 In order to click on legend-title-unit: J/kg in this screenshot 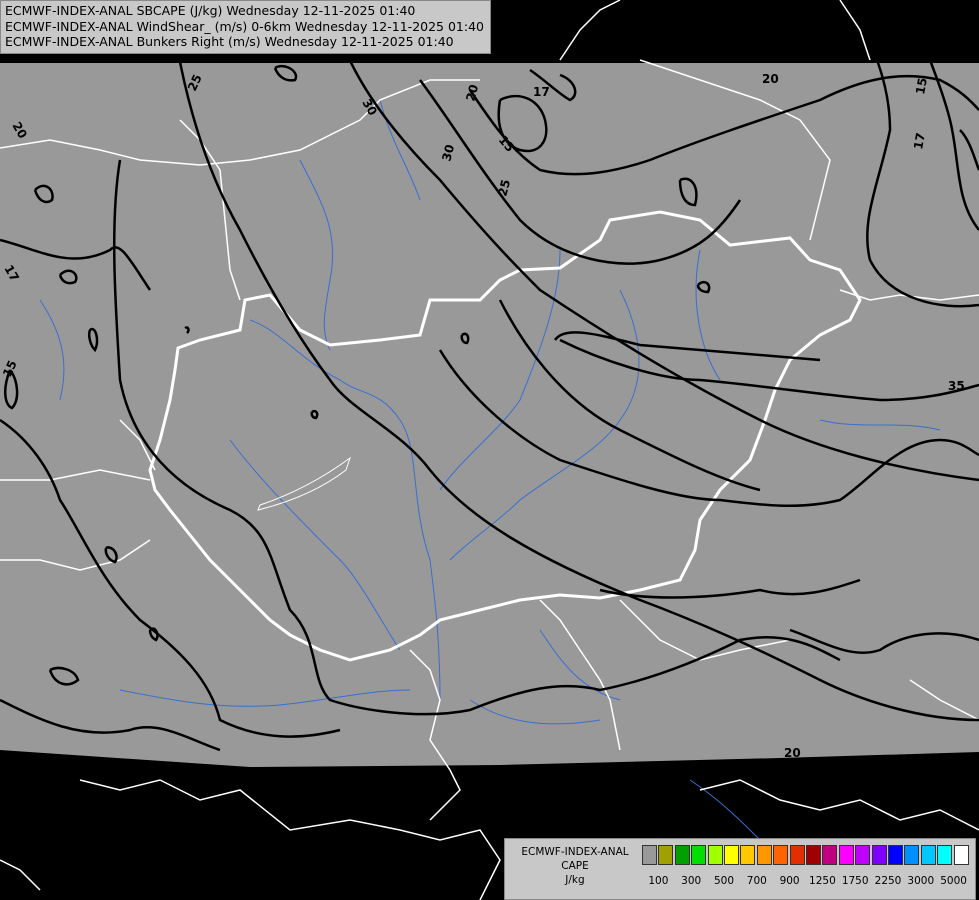, I will do `click(575, 880)`.